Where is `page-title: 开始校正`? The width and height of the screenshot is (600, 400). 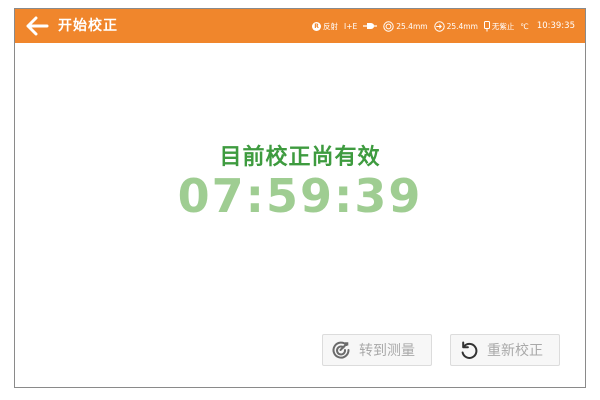
page-title: 开始校正 is located at coordinates (88, 26).